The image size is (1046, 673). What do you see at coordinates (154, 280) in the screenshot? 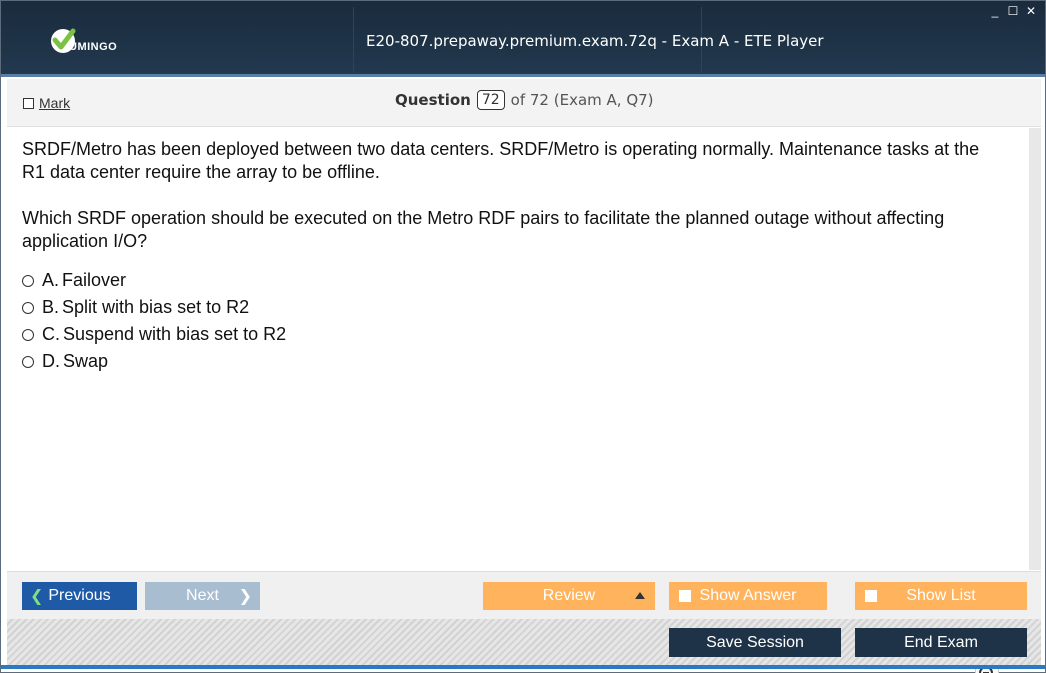
I see `answer-option-a: A. Failover` at bounding box center [154, 280].